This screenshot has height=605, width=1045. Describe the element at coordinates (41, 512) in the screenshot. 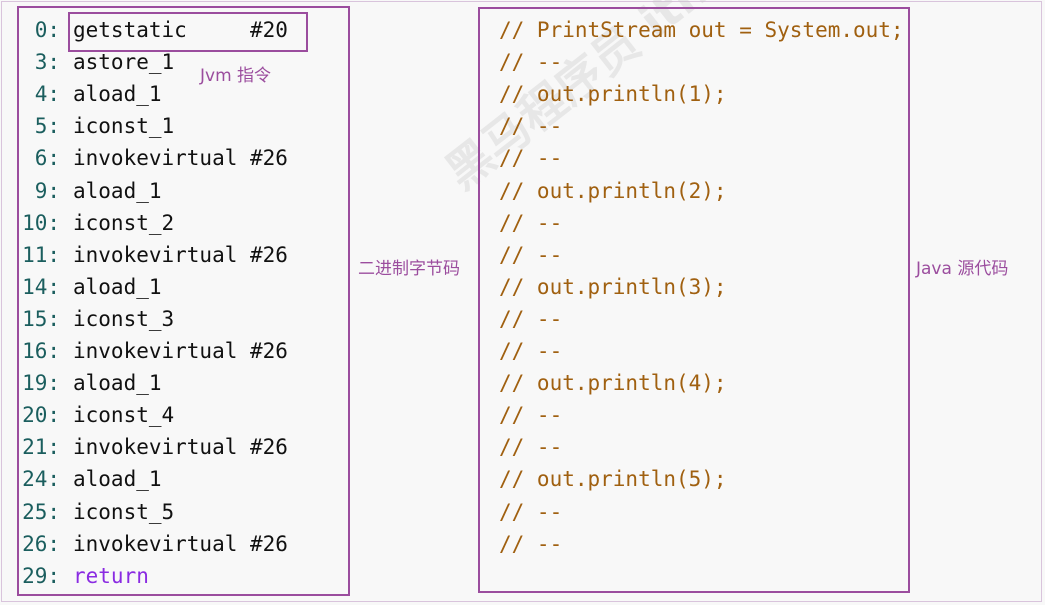

I see `bytecode-offset: 25:` at that location.